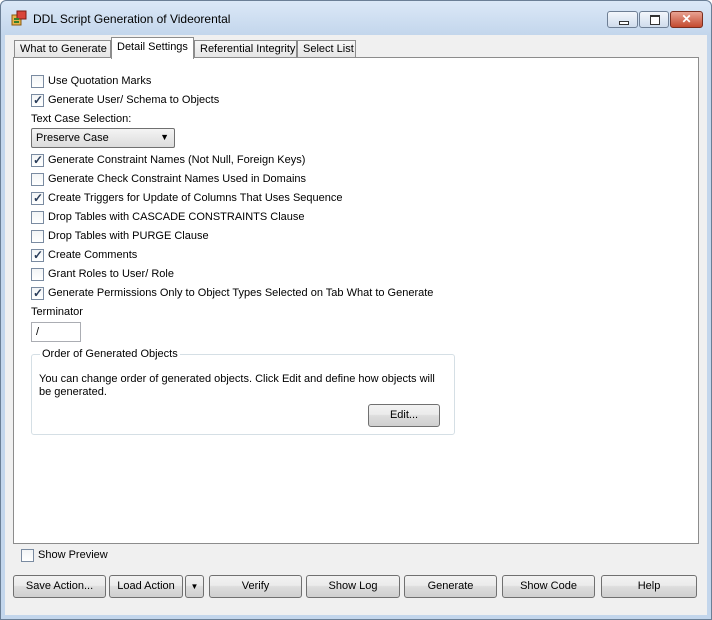 The image size is (712, 620). I want to click on window-title: DDL Script Generation of Videorental, so click(132, 19).